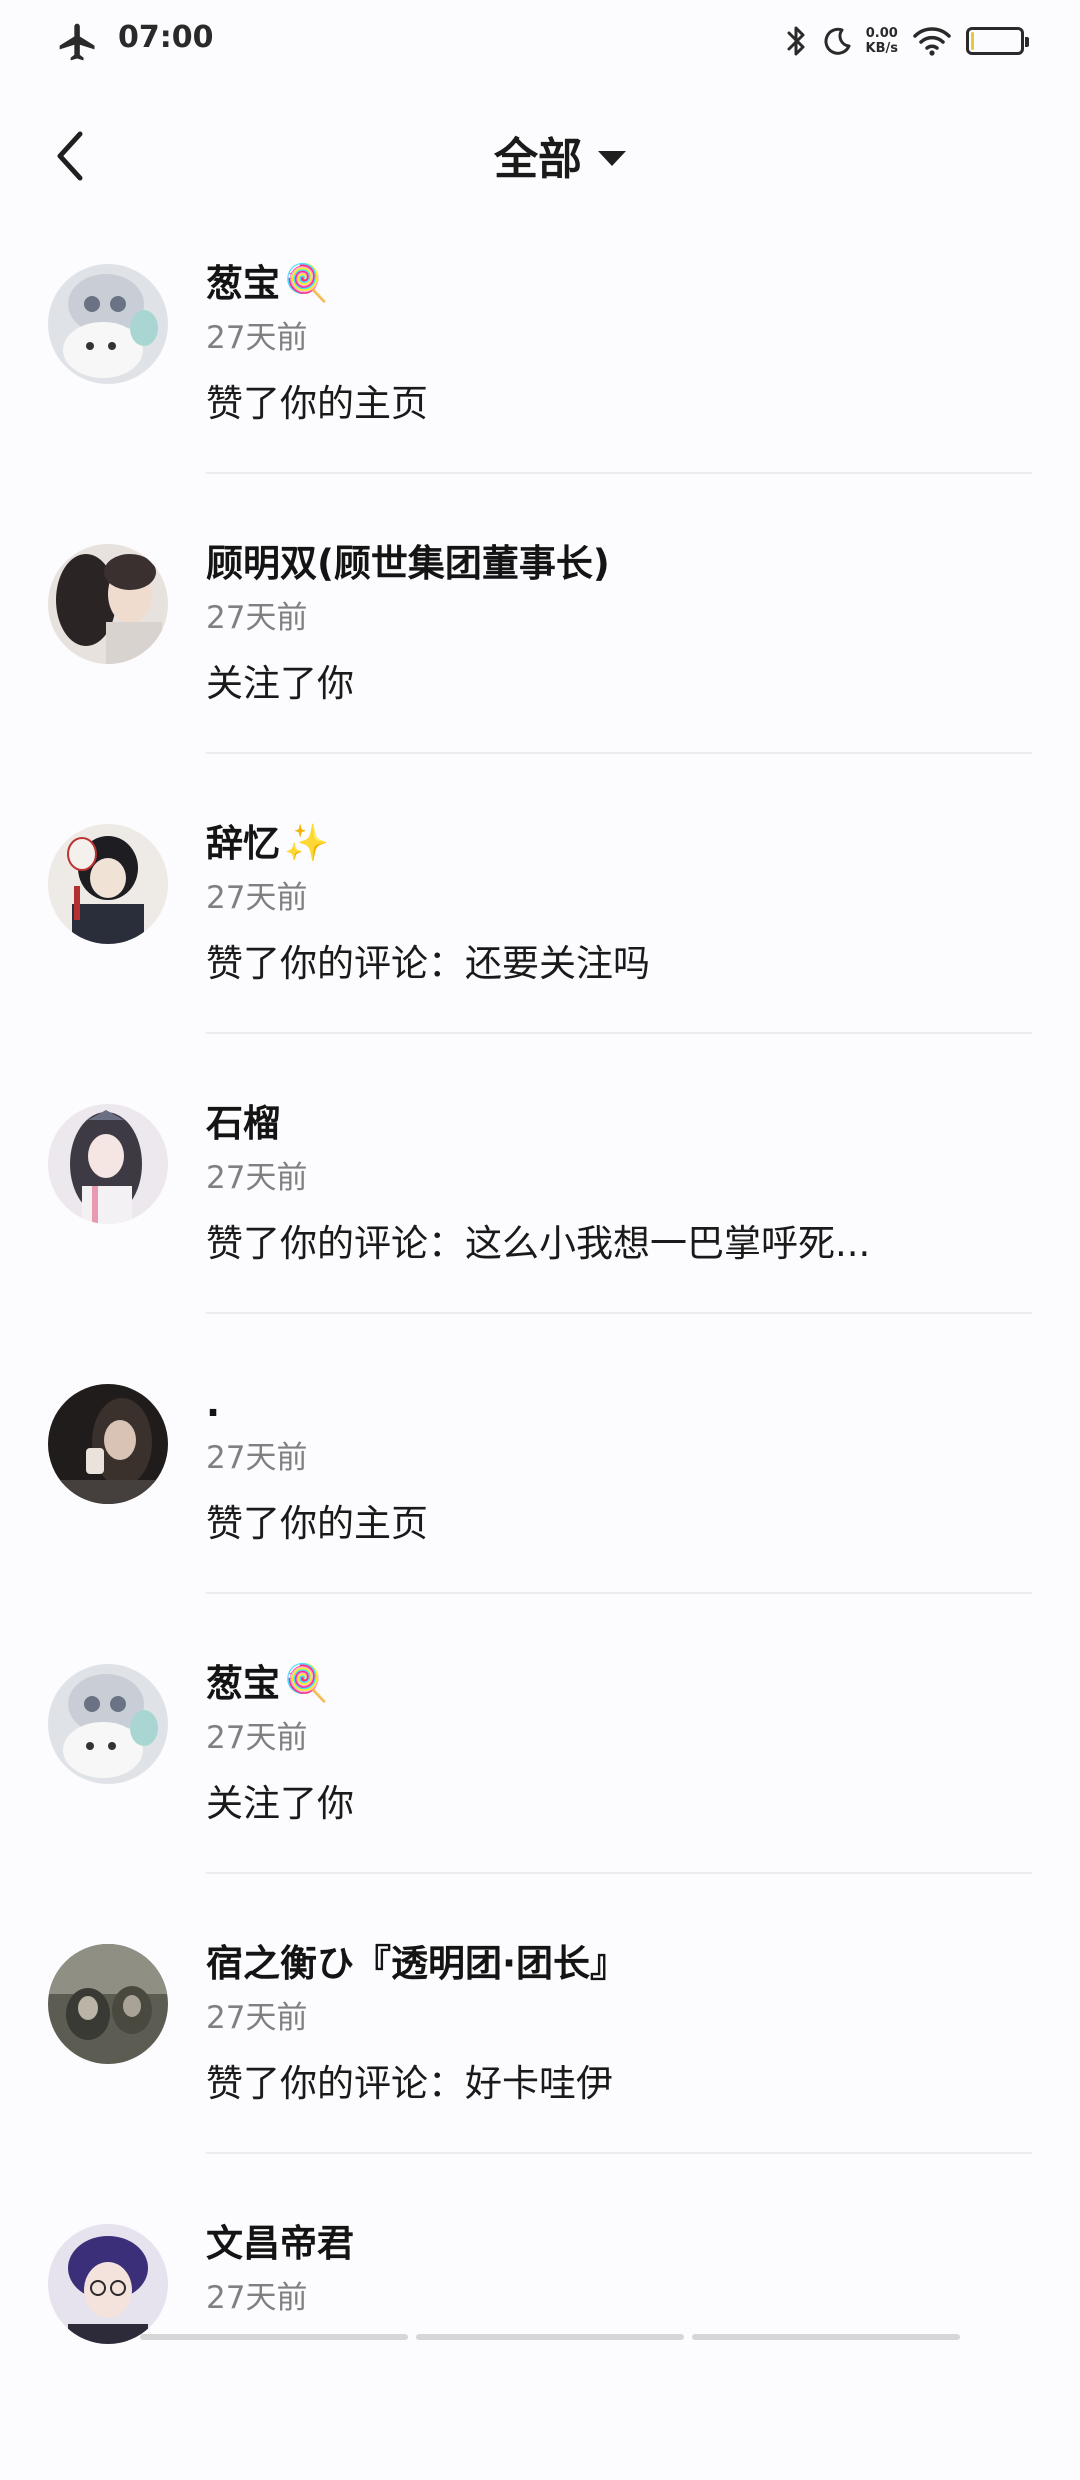  What do you see at coordinates (881, 48) in the screenshot?
I see `network-speed-unit: KB/s` at bounding box center [881, 48].